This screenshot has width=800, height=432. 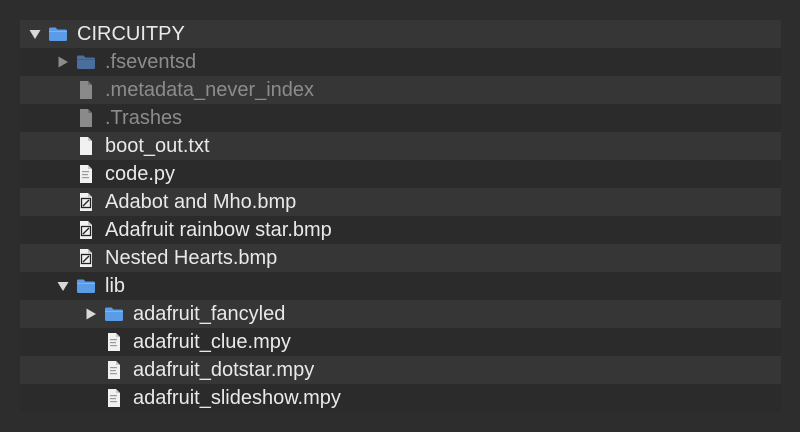 What do you see at coordinates (400, 314) in the screenshot?
I see `folder-row: adafruit_fancyled` at bounding box center [400, 314].